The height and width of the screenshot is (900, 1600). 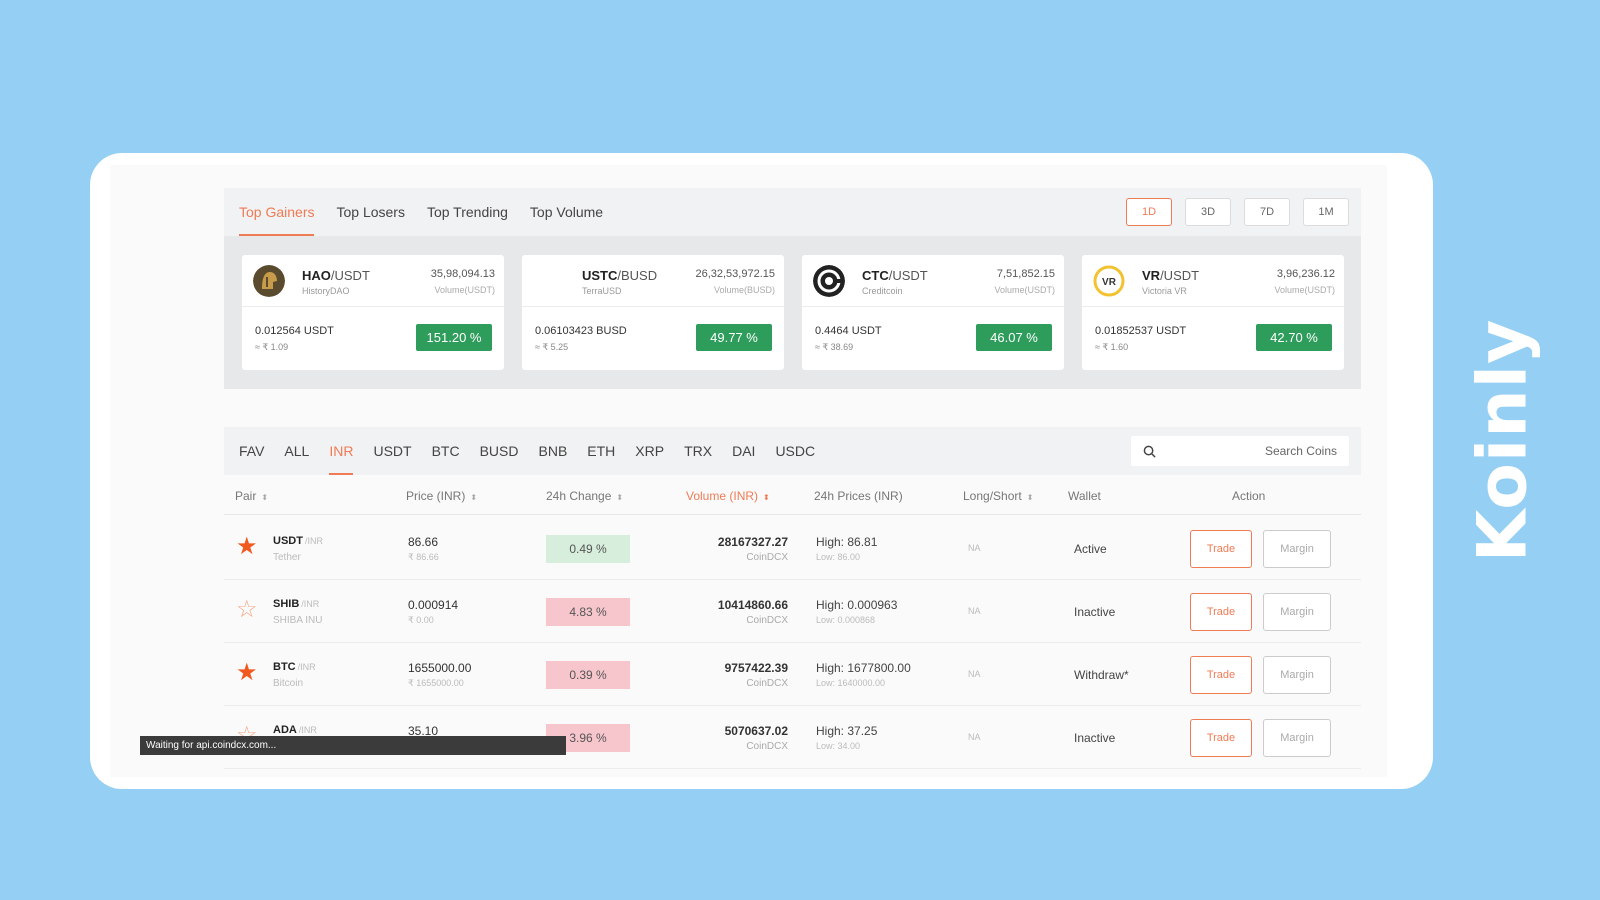 What do you see at coordinates (392, 451) in the screenshot?
I see `tab-usdt: USDT` at bounding box center [392, 451].